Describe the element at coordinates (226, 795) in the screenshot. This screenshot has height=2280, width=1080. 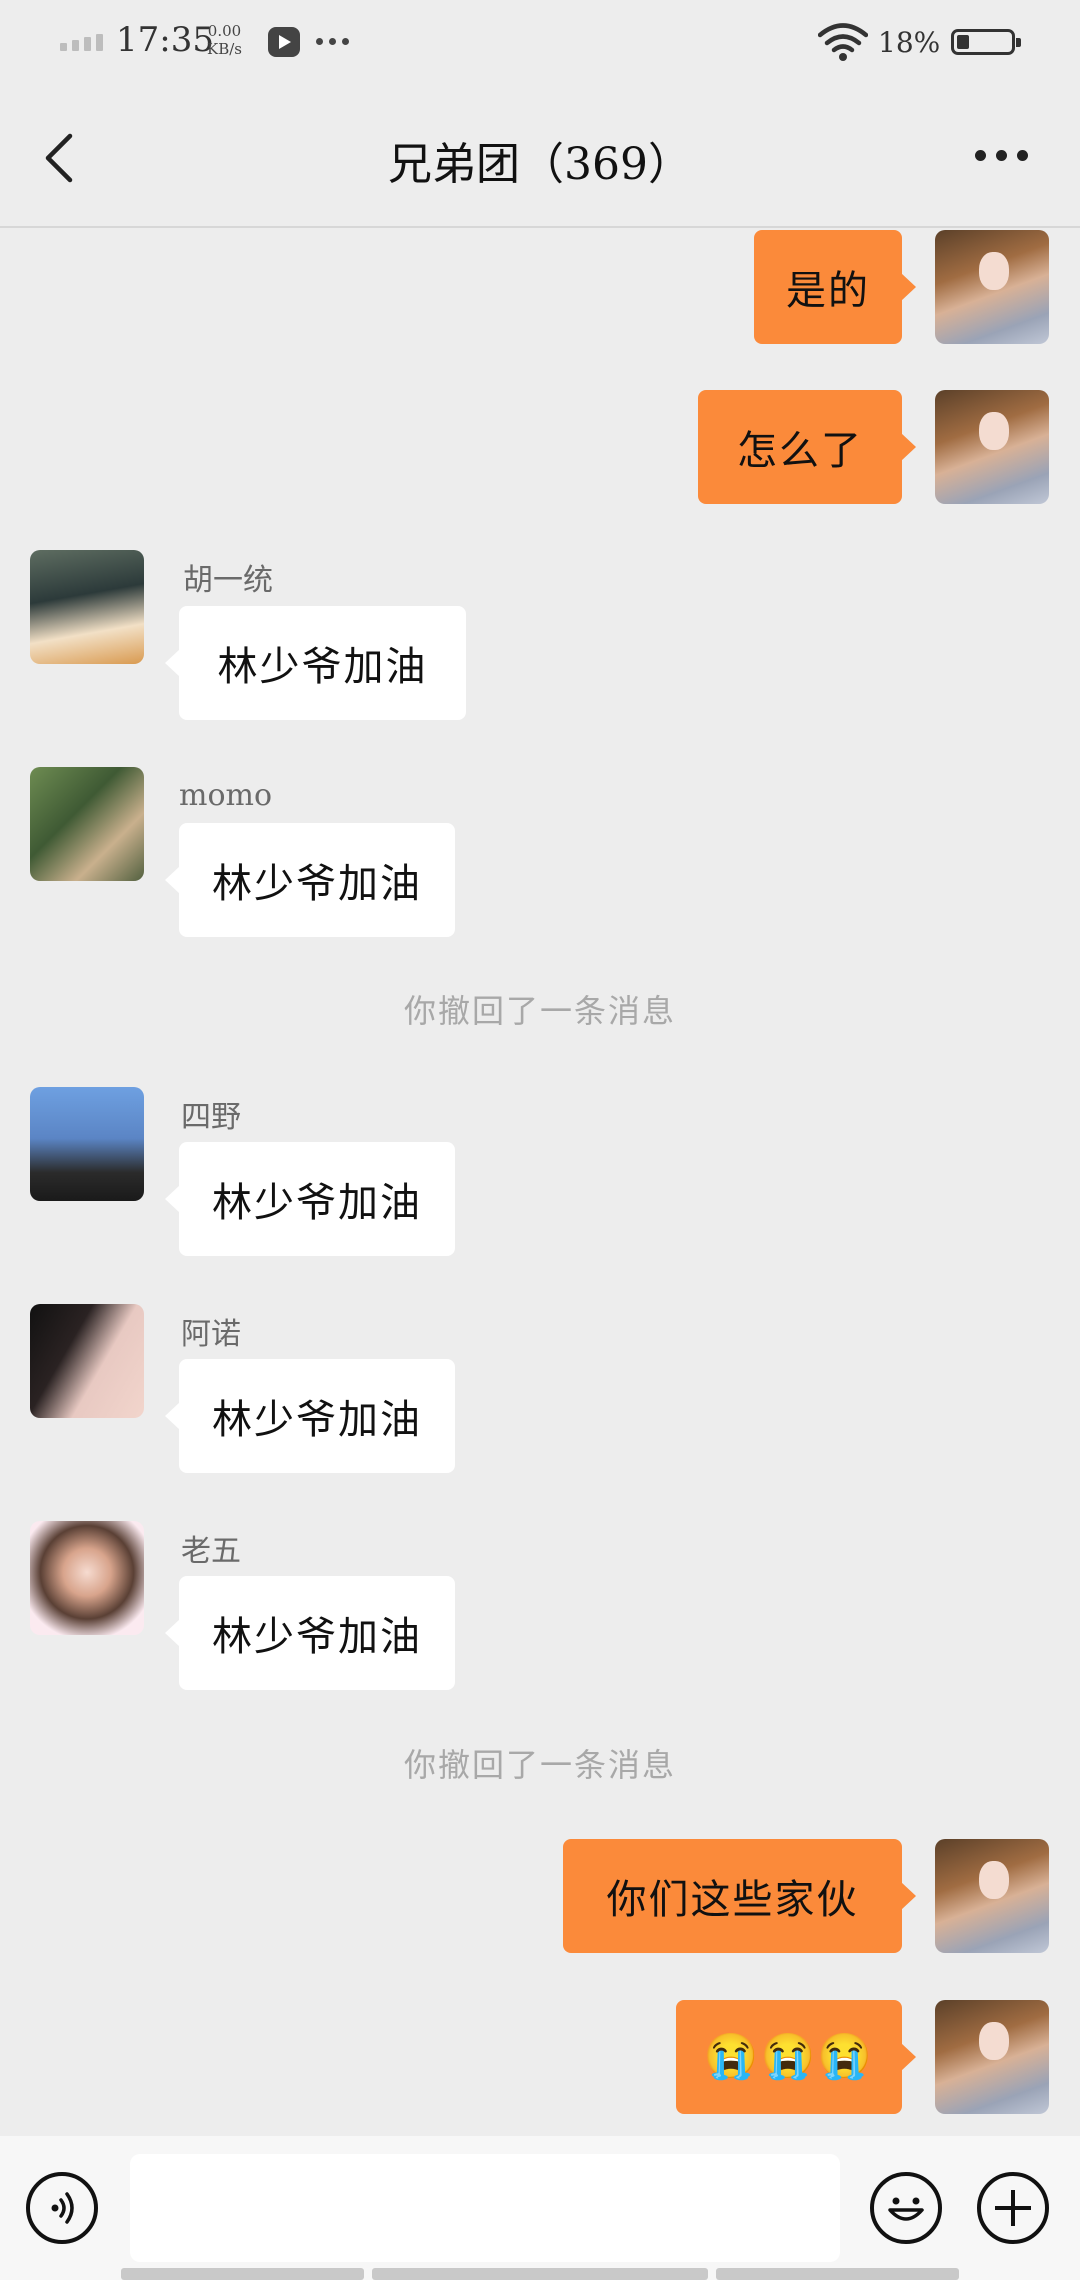
I see `sender-name: momo` at that location.